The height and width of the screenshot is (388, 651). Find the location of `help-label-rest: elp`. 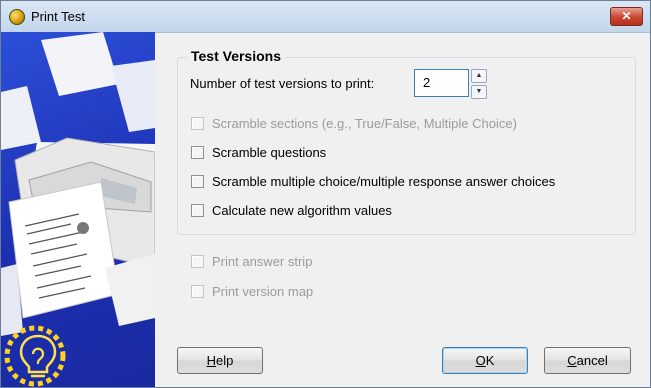

help-label-rest: elp is located at coordinates (225, 360).